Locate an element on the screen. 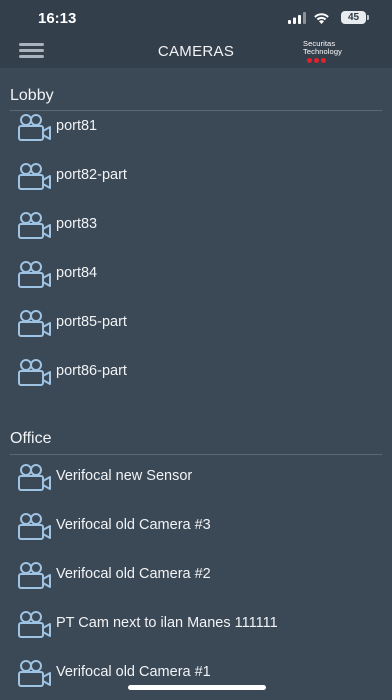 This screenshot has height=700, width=392. camera-label: port84 is located at coordinates (77, 273).